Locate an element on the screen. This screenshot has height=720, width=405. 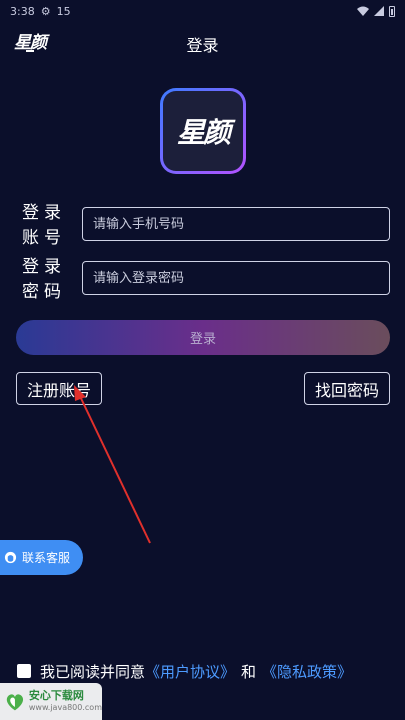
status-right is located at coordinates (376, 11).